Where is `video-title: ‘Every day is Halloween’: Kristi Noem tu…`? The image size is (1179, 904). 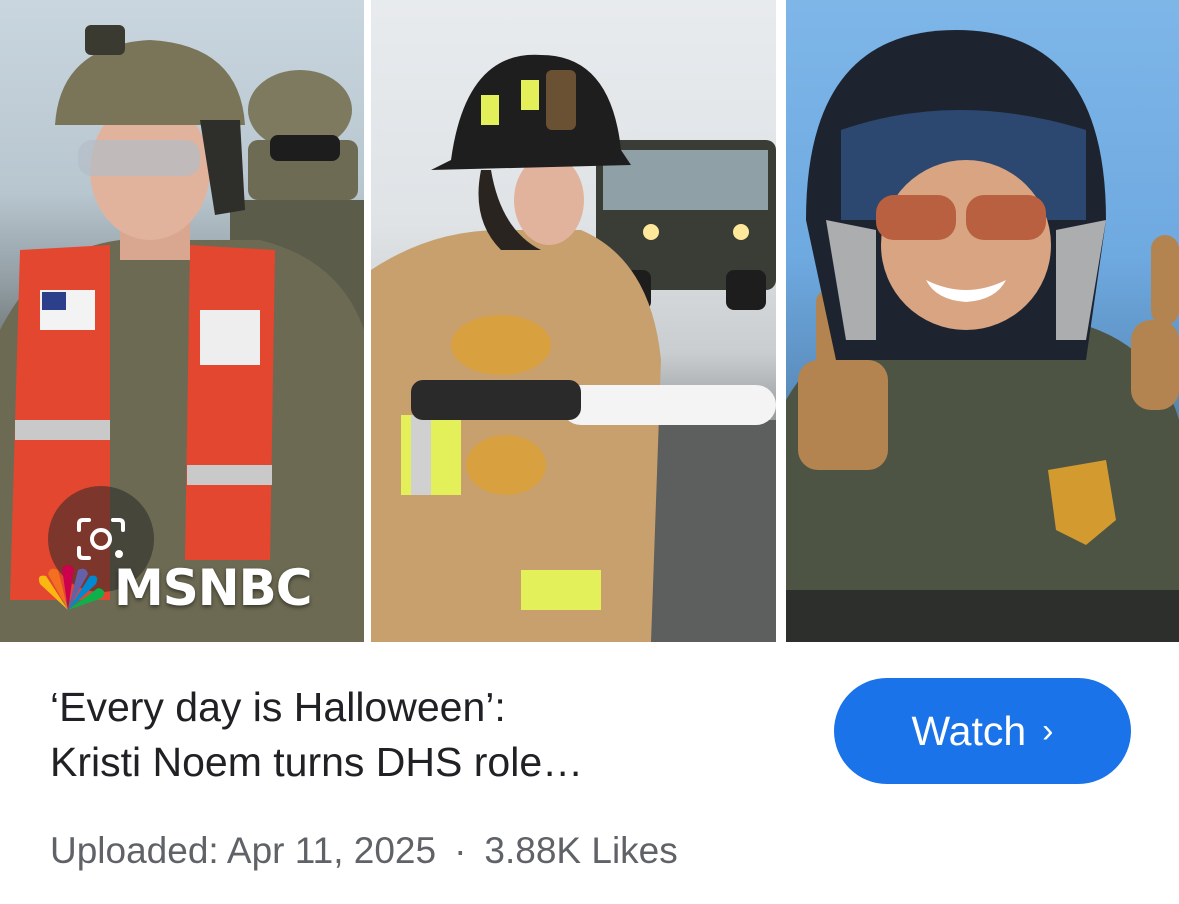 video-title: ‘Every day is Halloween’: Kristi Noem tu… is located at coordinates (420, 735).